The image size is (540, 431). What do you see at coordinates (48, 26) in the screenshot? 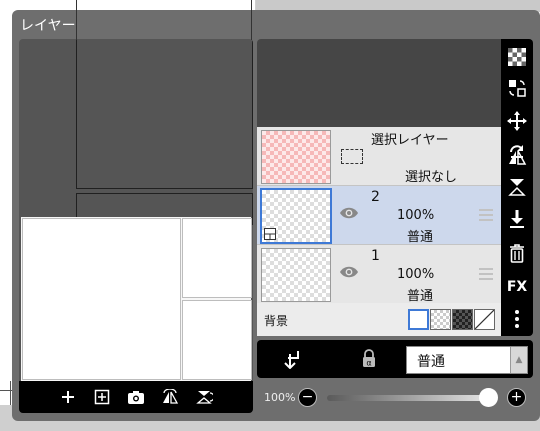
I see `panel-title: レイヤー` at bounding box center [48, 26].